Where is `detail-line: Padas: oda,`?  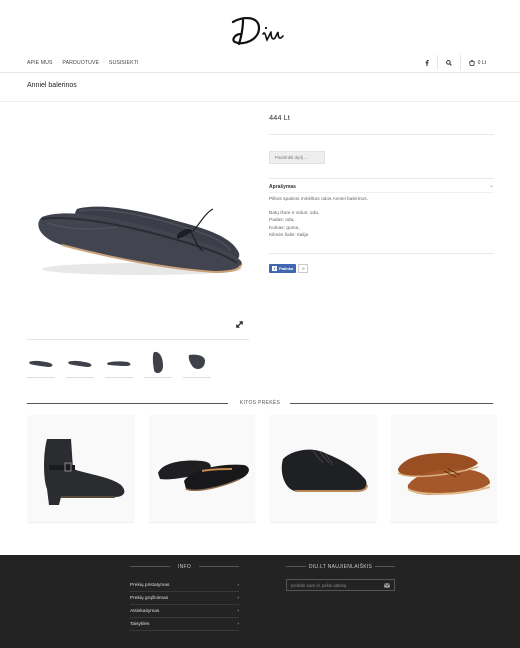 detail-line: Padas: oda, is located at coordinates (282, 221).